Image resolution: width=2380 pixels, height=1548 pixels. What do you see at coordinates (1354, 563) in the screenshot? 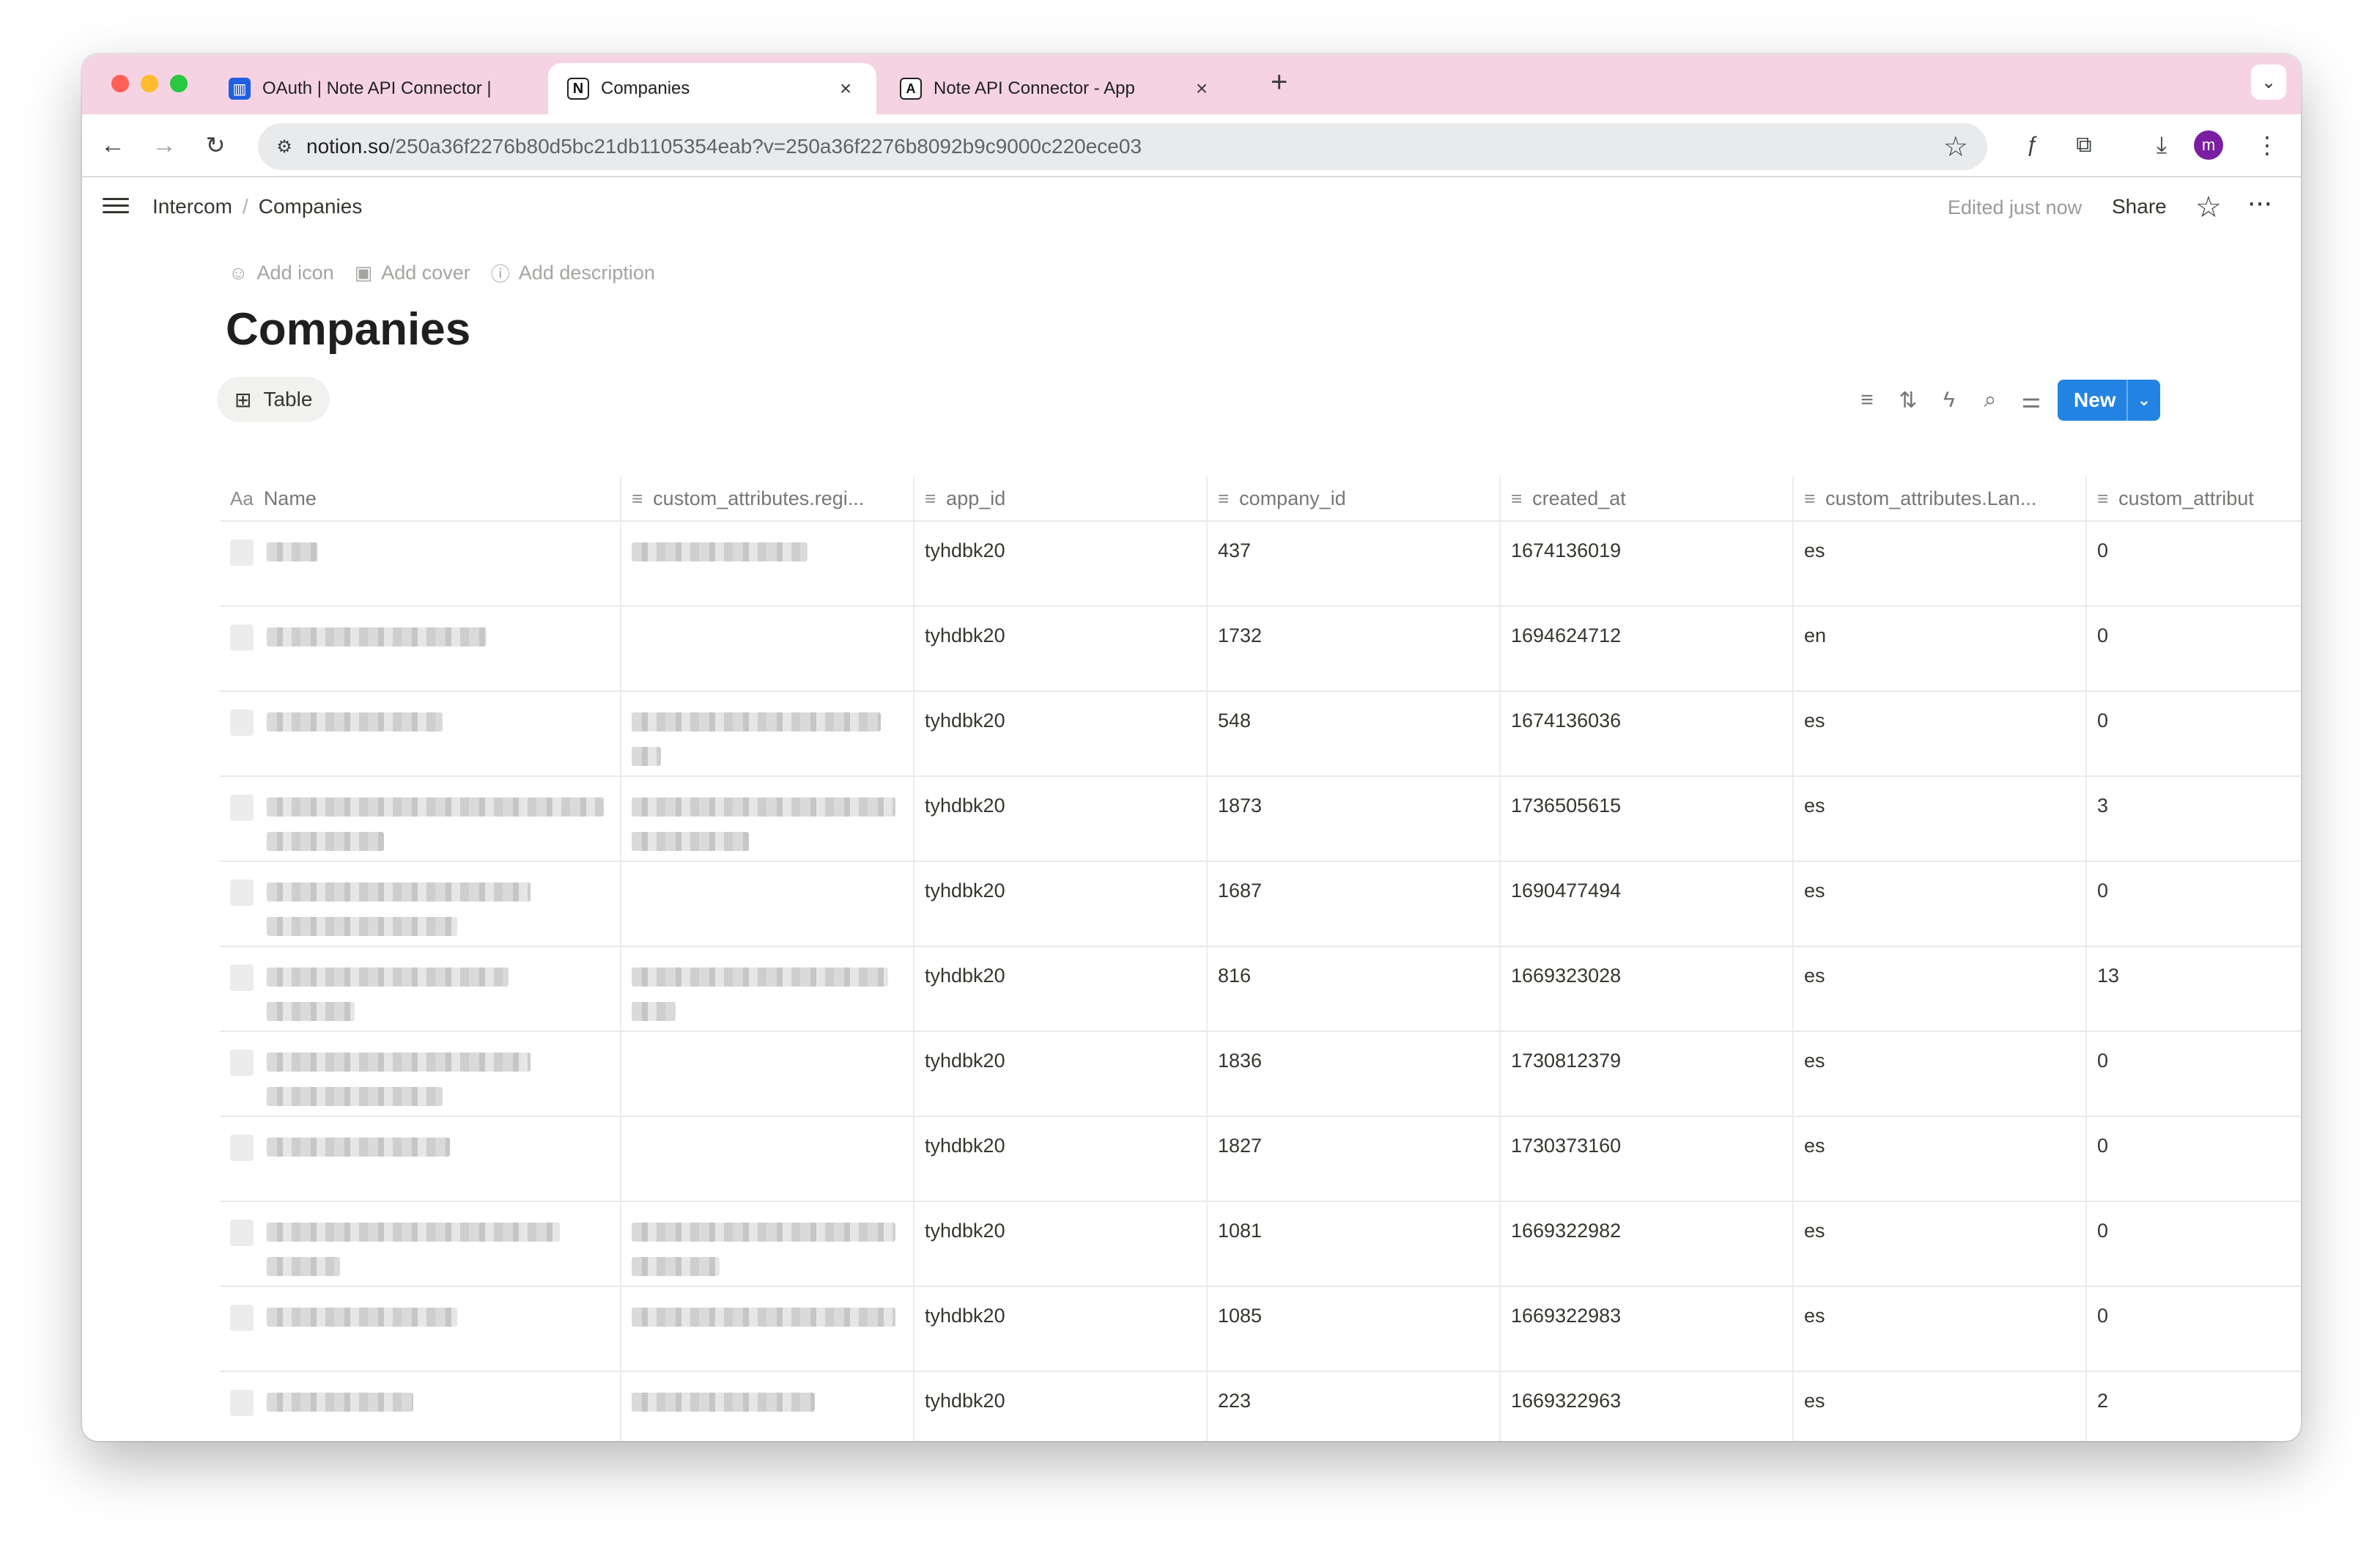
I see `cell-company-id: 437` at bounding box center [1354, 563].